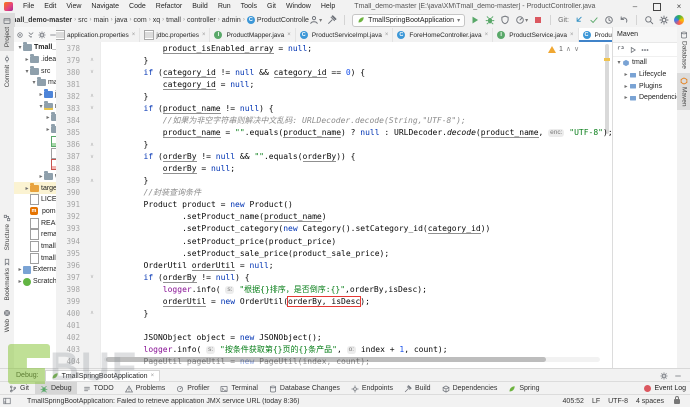 The height and width of the screenshot is (407, 690). Describe the element at coordinates (334, 96) in the screenshot. I see `code-line: 382 ∧}` at that location.